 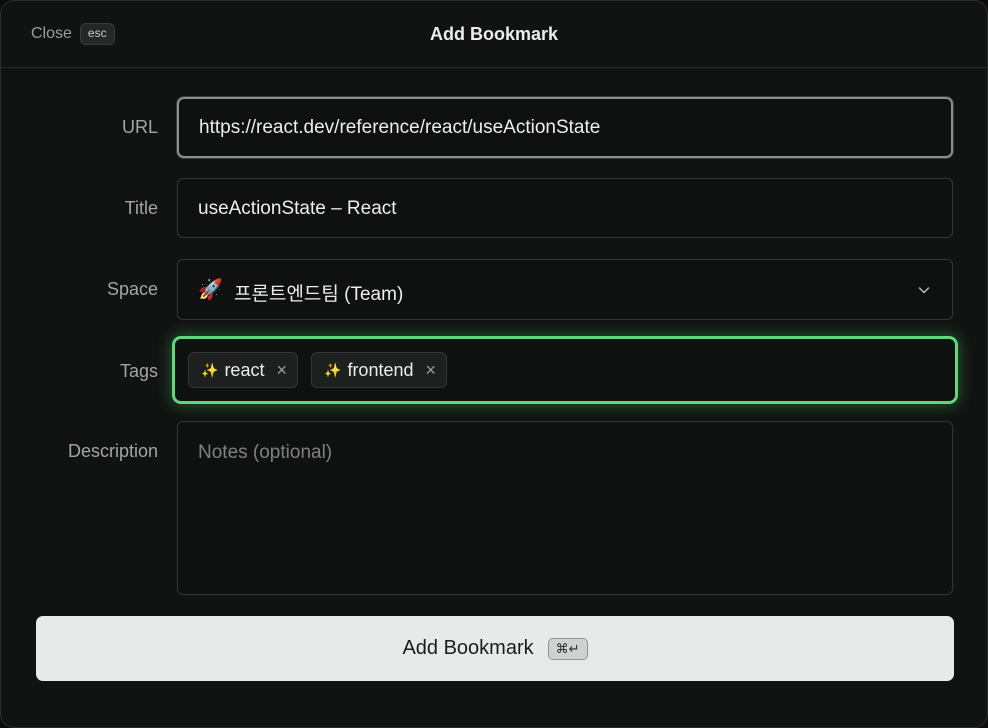 I want to click on space-label: Space, so click(x=132, y=289).